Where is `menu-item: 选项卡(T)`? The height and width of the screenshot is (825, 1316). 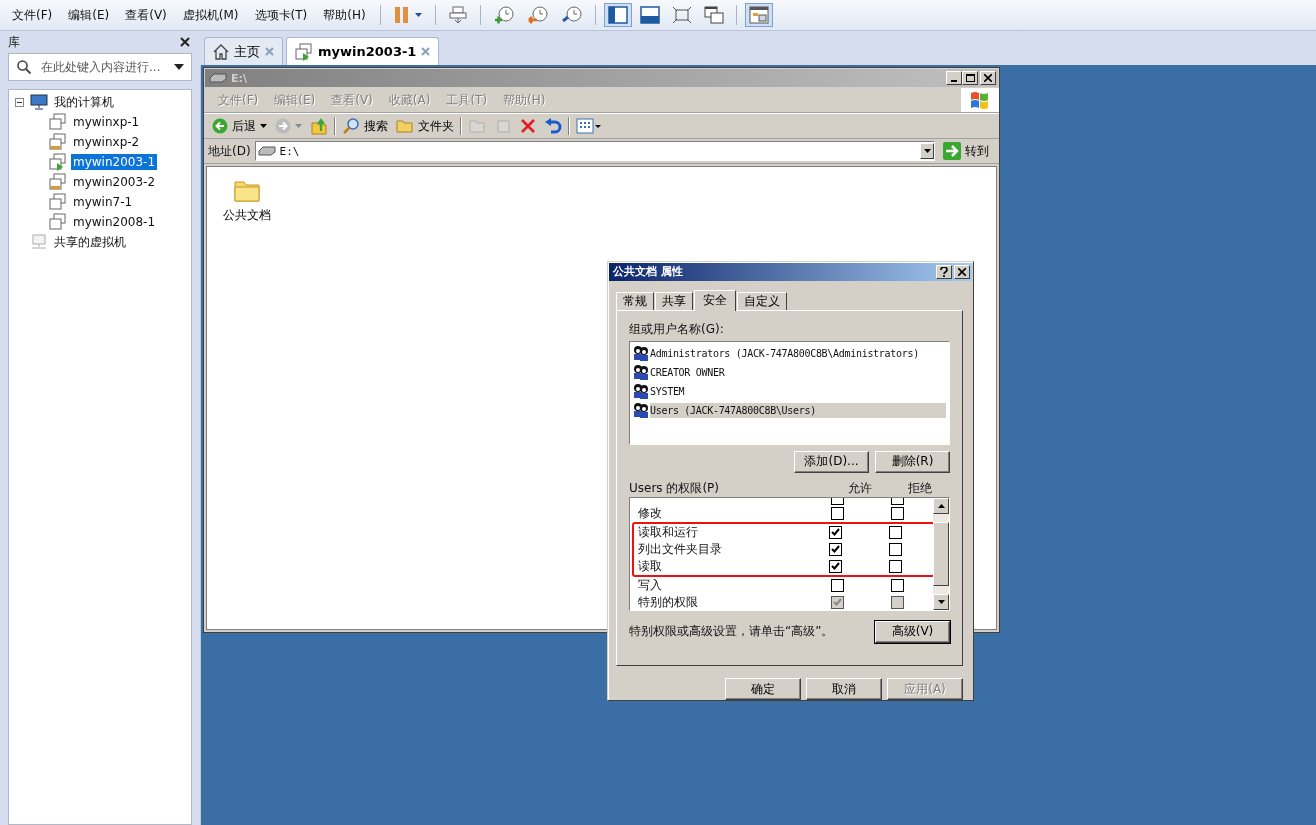
menu-item: 选项卡(T) is located at coordinates (281, 15).